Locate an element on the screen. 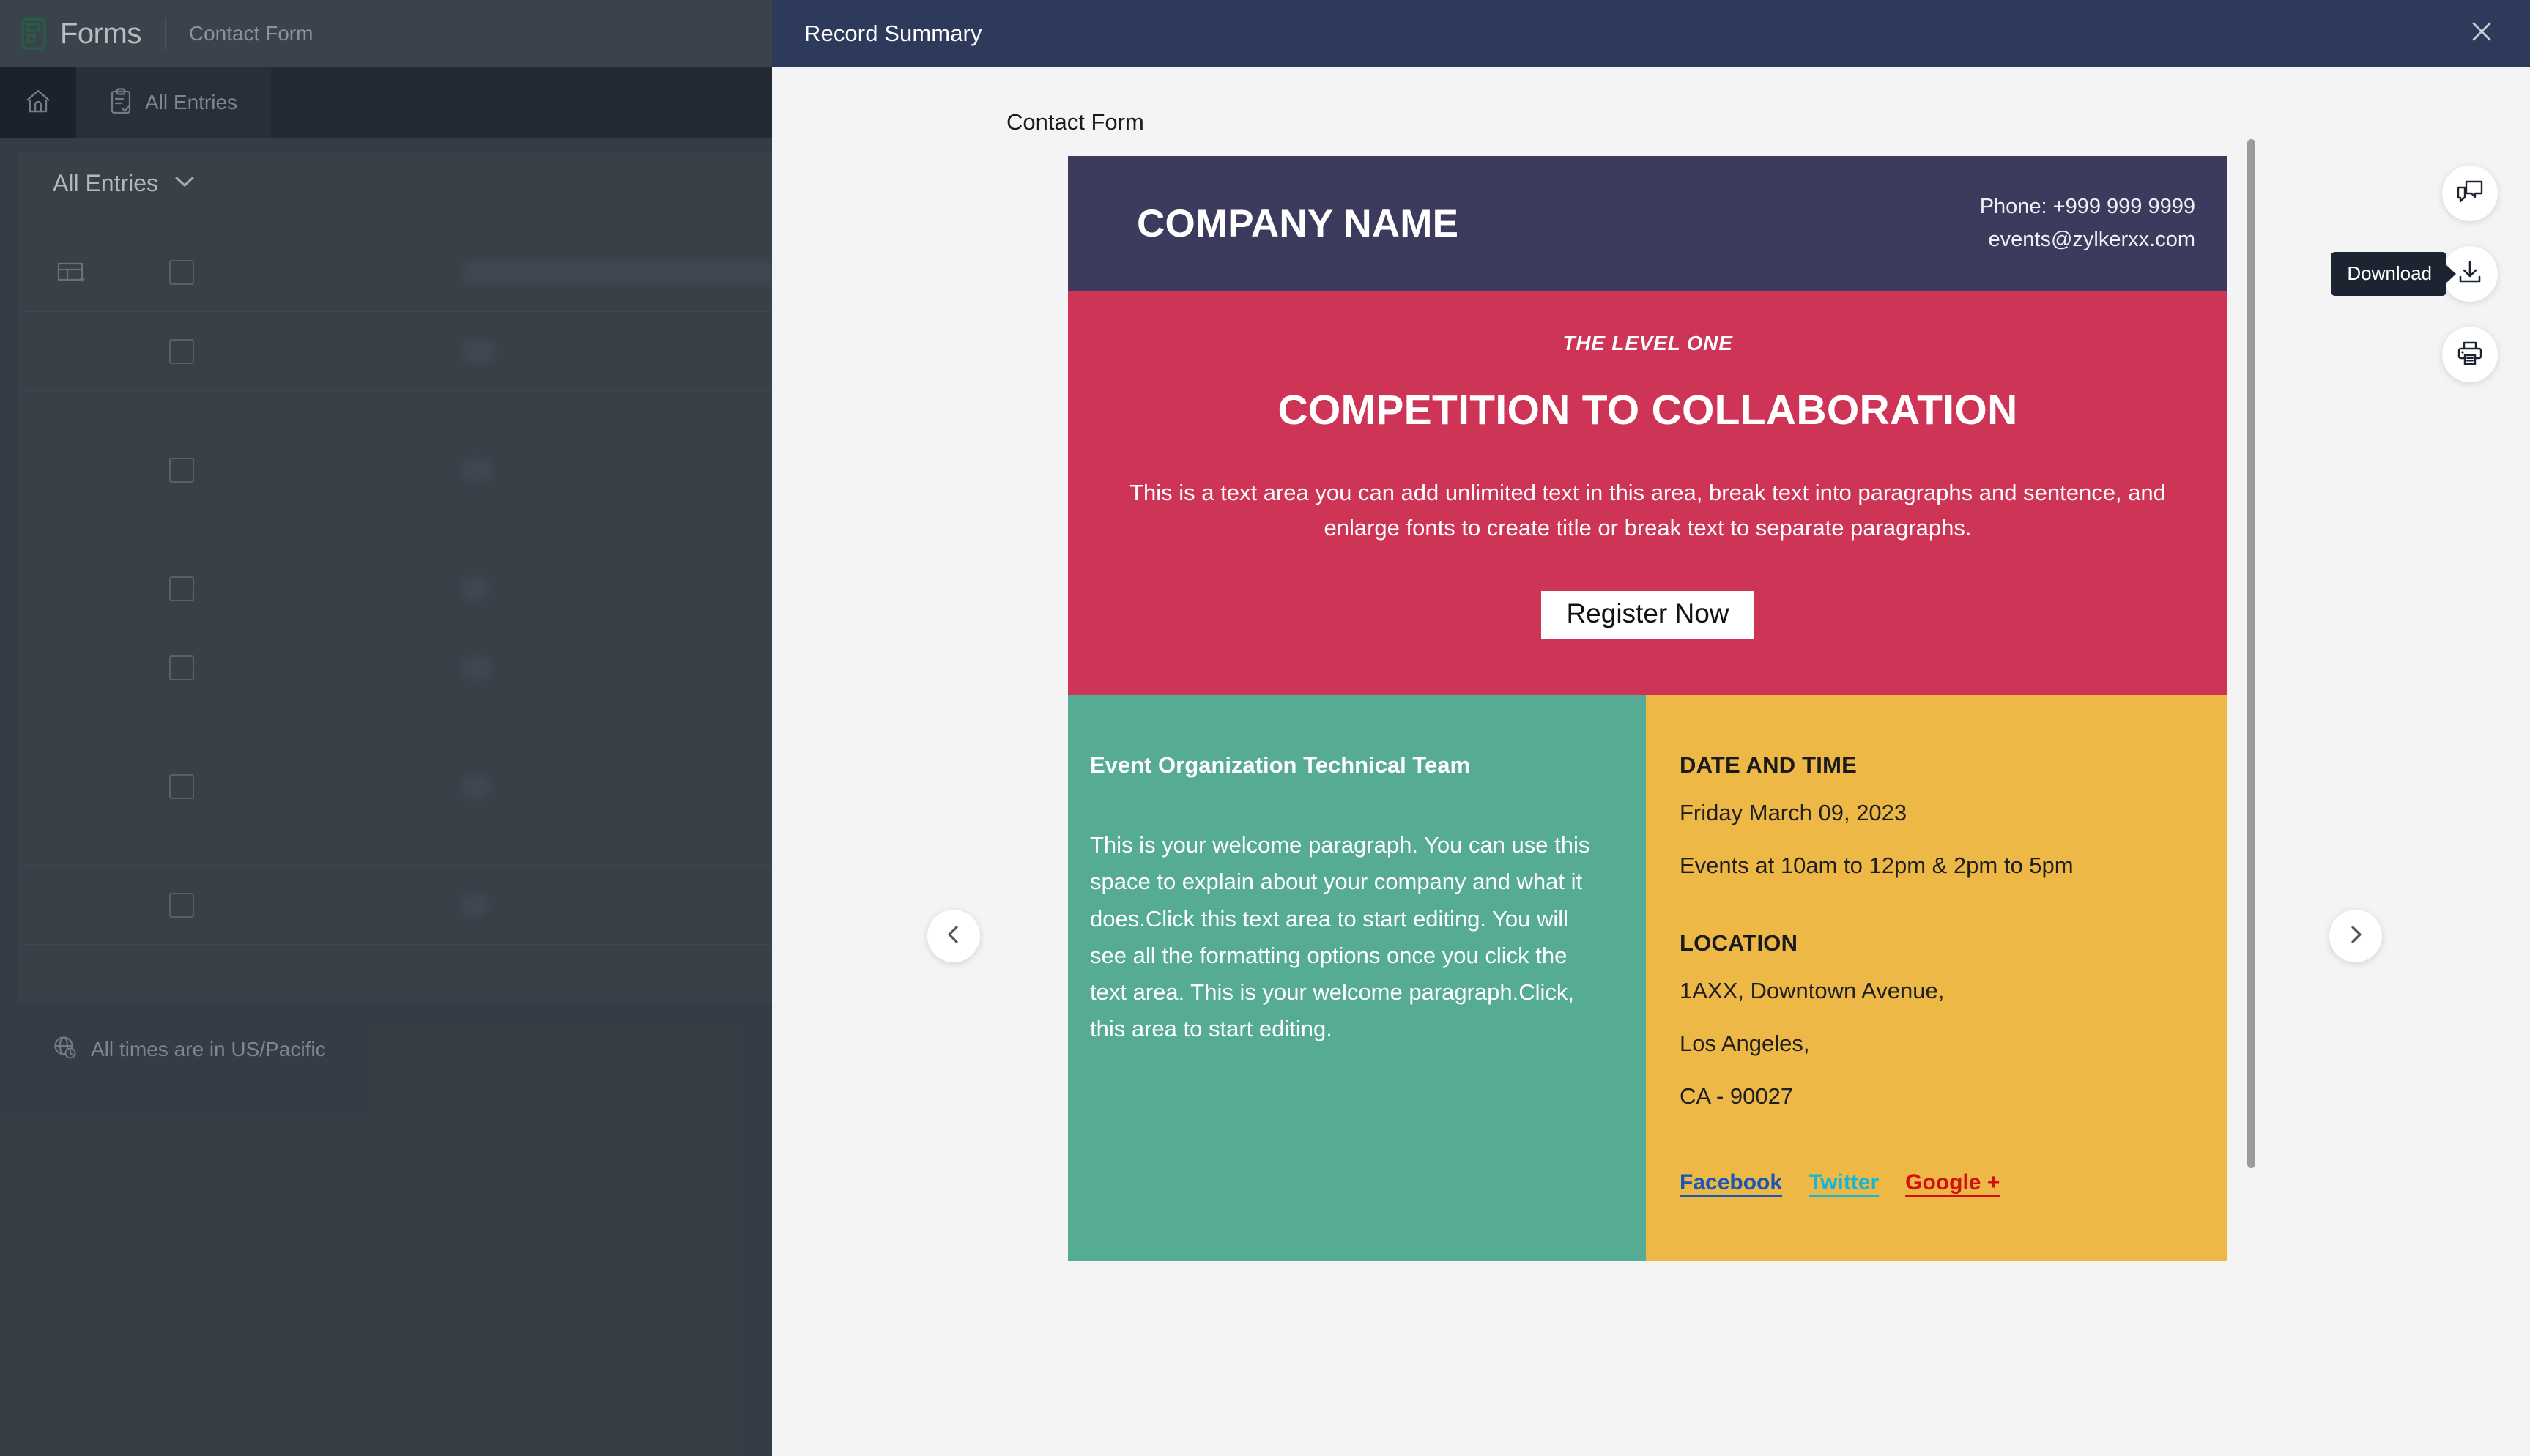 The image size is (2530, 1456). column-spacer is located at coordinates (1939, 908).